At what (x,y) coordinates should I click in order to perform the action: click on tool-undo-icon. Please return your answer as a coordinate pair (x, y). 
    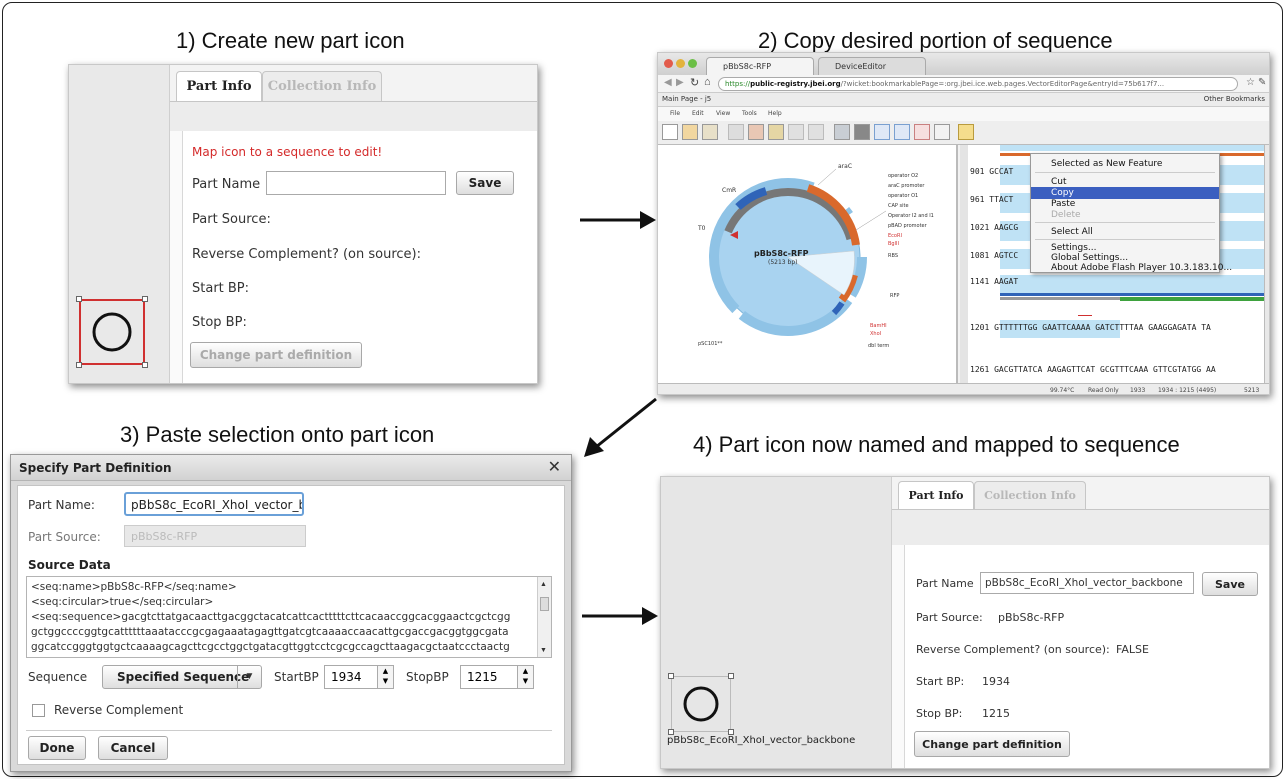
    Looking at the image, I should click on (796, 132).